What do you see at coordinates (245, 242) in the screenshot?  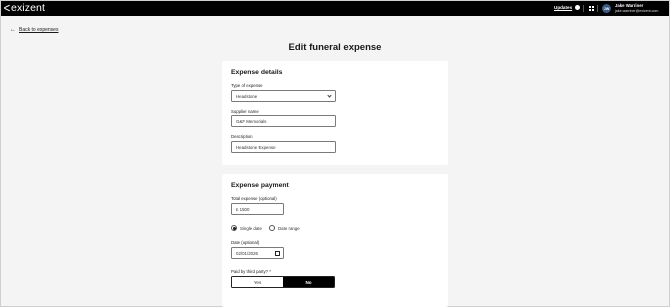 I see `date-label: Date (optional)` at bounding box center [245, 242].